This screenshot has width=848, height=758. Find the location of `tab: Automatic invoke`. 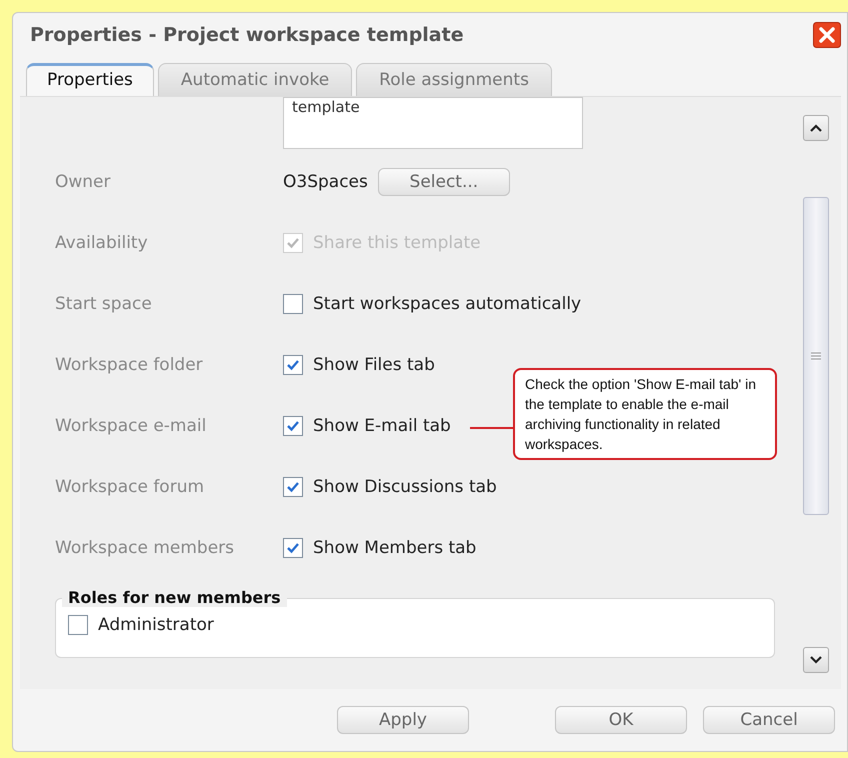

tab: Automatic invoke is located at coordinates (255, 79).